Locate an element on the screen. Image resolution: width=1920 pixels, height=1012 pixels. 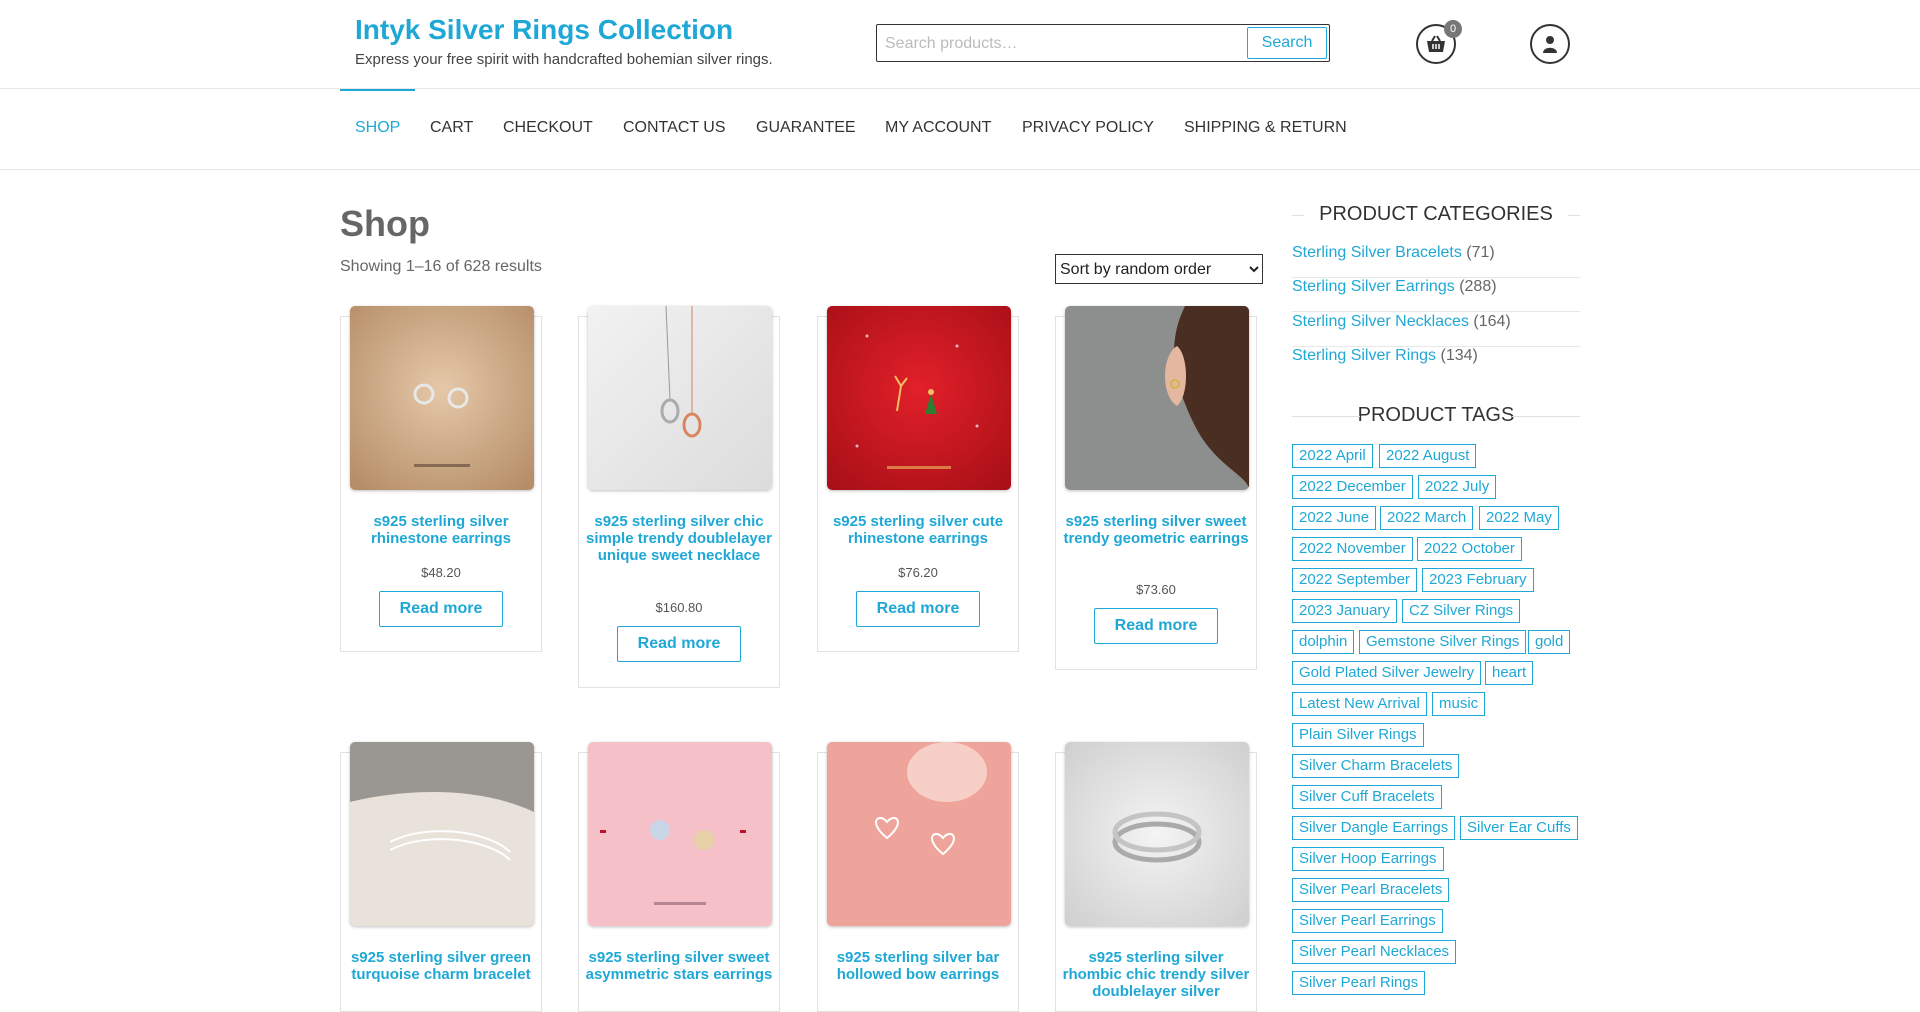
tag-link: 2022 July is located at coordinates (1457, 487).